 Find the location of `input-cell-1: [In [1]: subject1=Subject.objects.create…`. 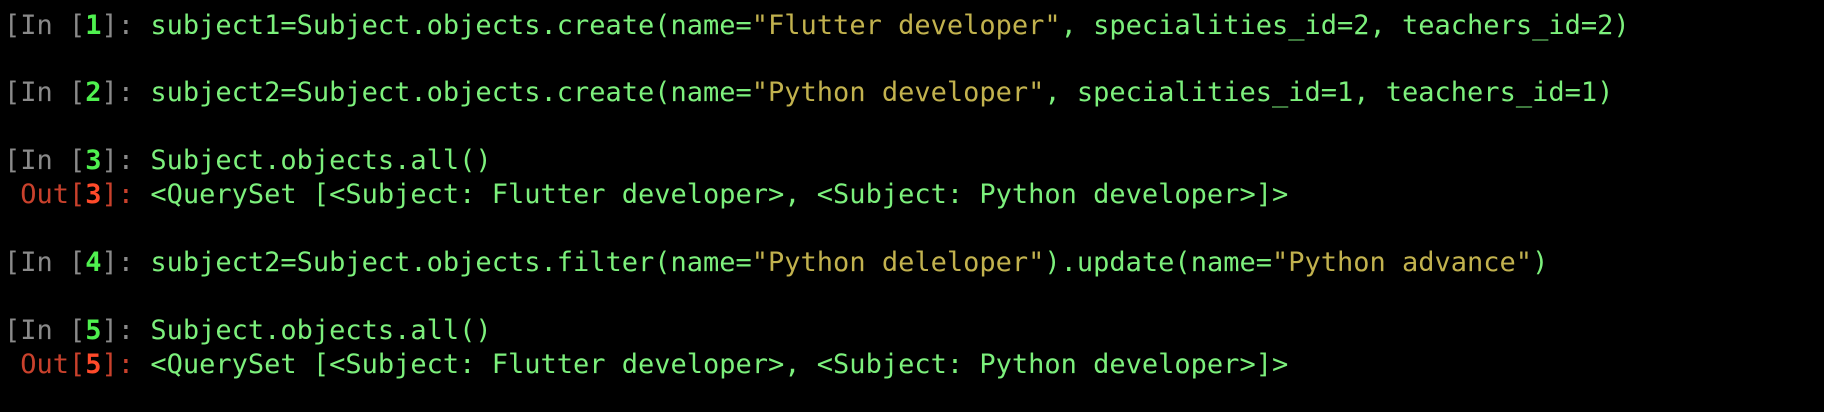

input-cell-1: [In [1]: subject1=Subject.objects.create… is located at coordinates (817, 26).